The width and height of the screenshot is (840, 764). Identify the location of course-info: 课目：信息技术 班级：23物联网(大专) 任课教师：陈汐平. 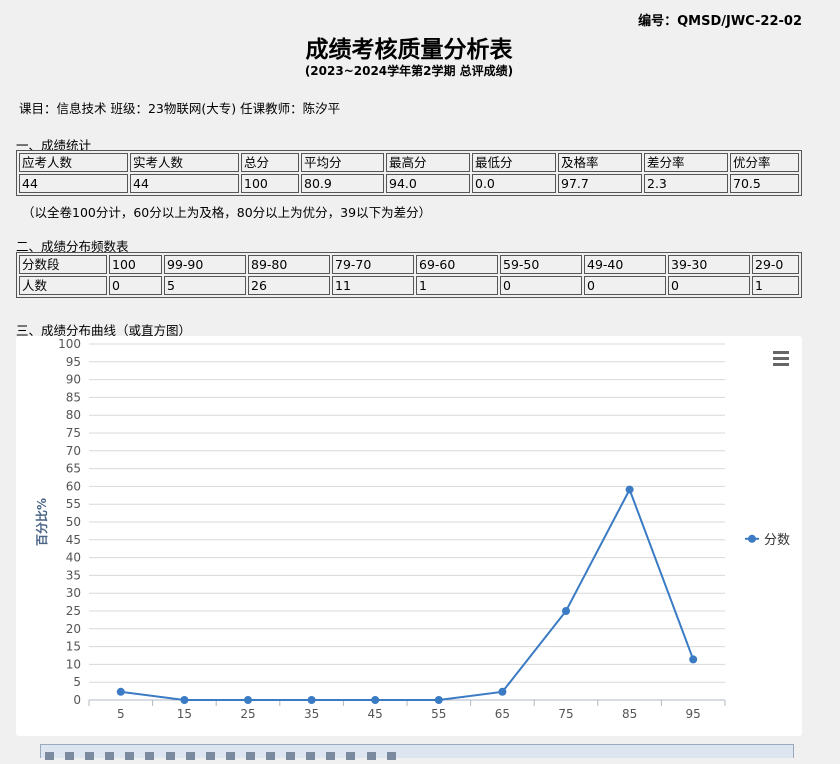
(180, 108).